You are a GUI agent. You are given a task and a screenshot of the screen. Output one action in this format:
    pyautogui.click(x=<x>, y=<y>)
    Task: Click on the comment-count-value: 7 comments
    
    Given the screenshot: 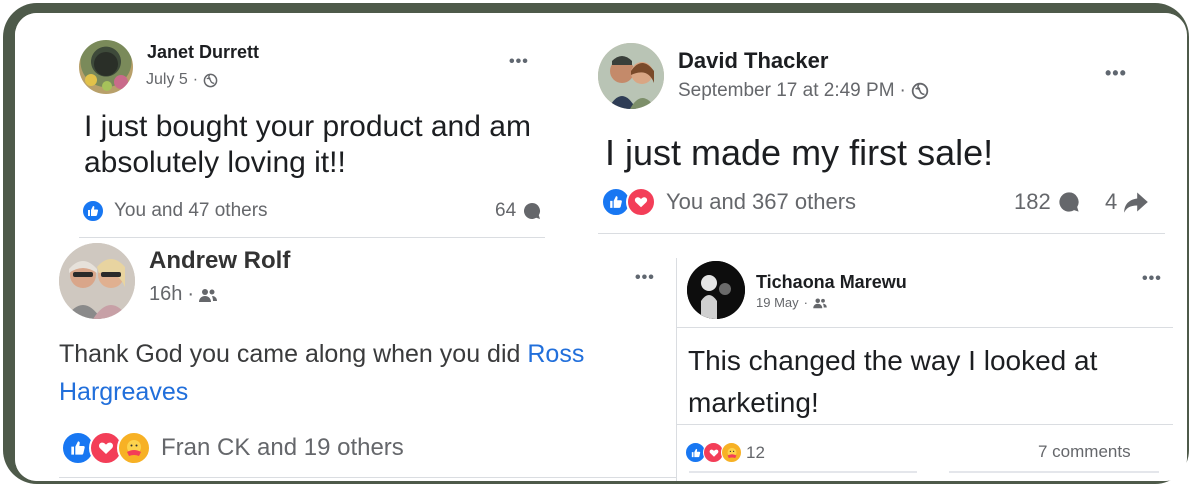 What is the action you would take?
    pyautogui.click(x=1084, y=451)
    